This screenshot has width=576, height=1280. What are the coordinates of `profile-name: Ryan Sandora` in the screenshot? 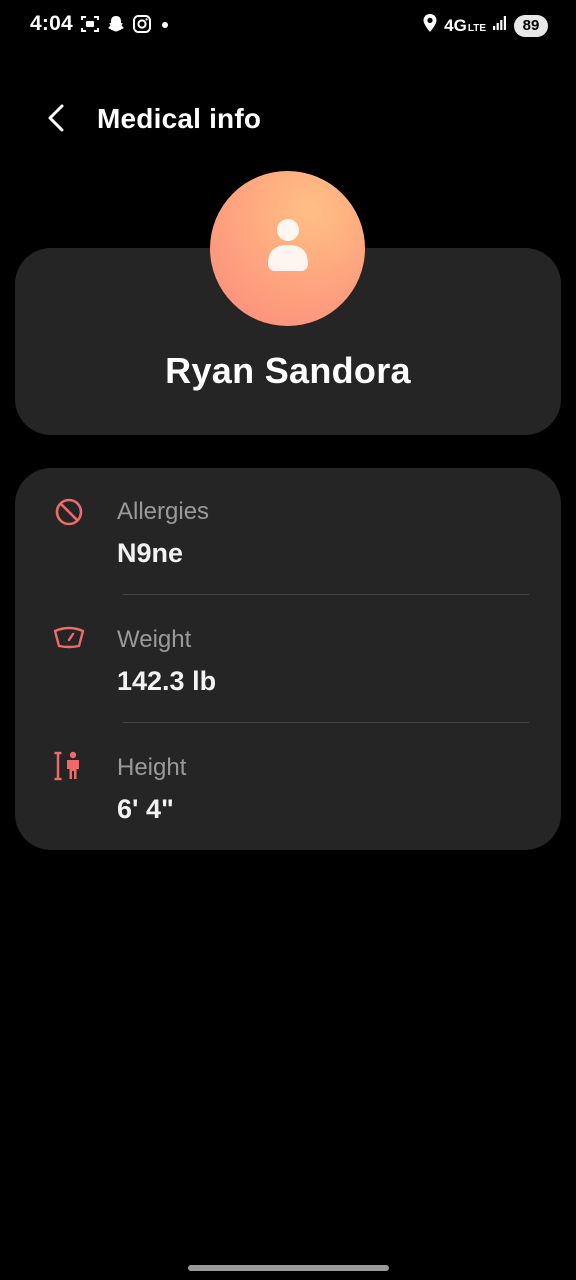 It's located at (288, 370).